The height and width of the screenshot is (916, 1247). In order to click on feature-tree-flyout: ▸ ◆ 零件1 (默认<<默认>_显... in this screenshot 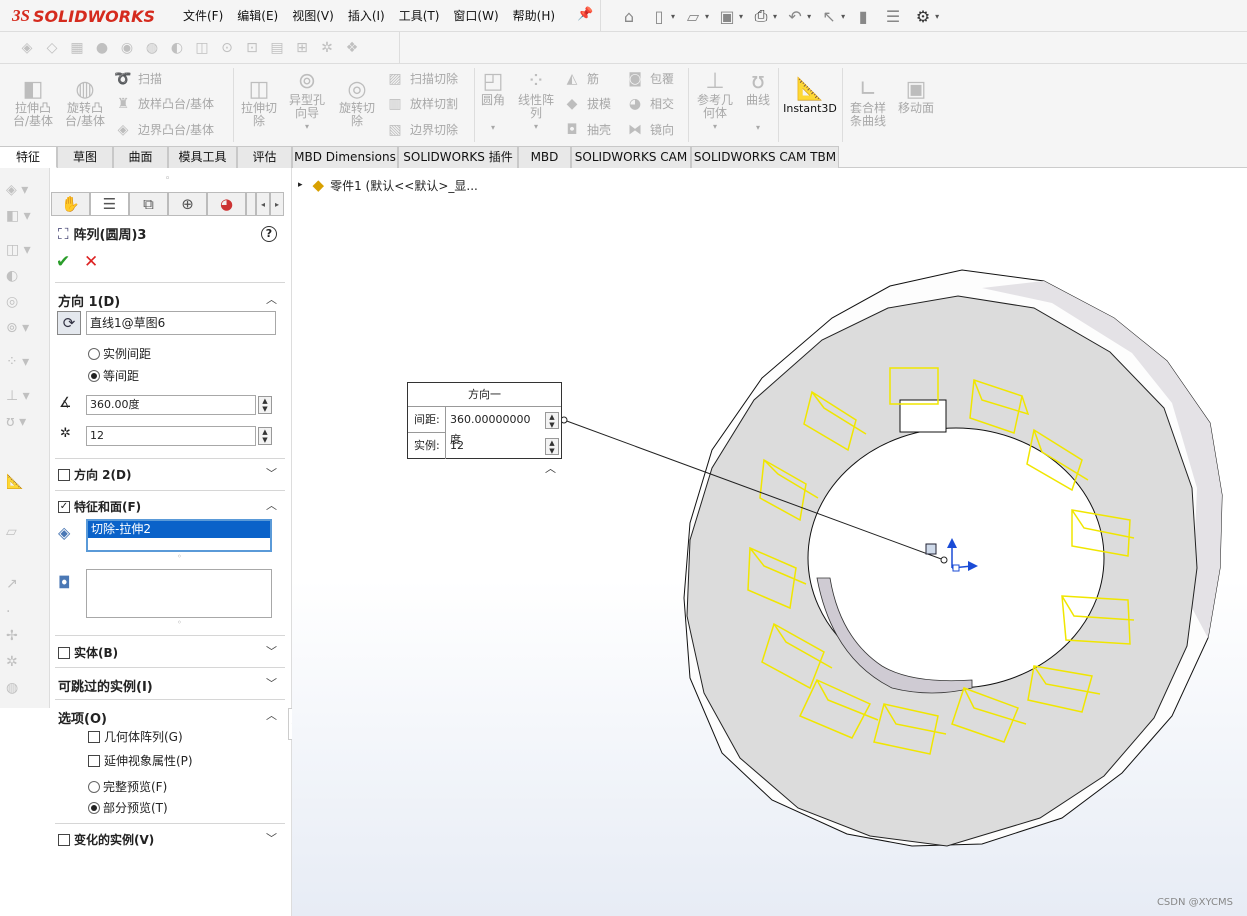, I will do `click(388, 185)`.